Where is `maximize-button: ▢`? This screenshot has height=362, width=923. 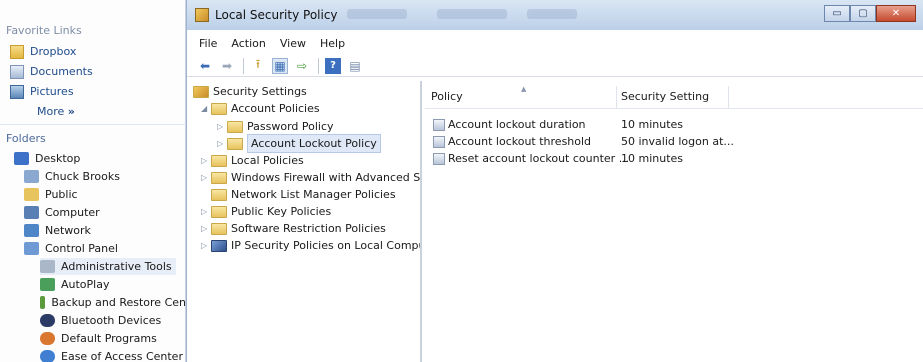
maximize-button: ▢ is located at coordinates (863, 13).